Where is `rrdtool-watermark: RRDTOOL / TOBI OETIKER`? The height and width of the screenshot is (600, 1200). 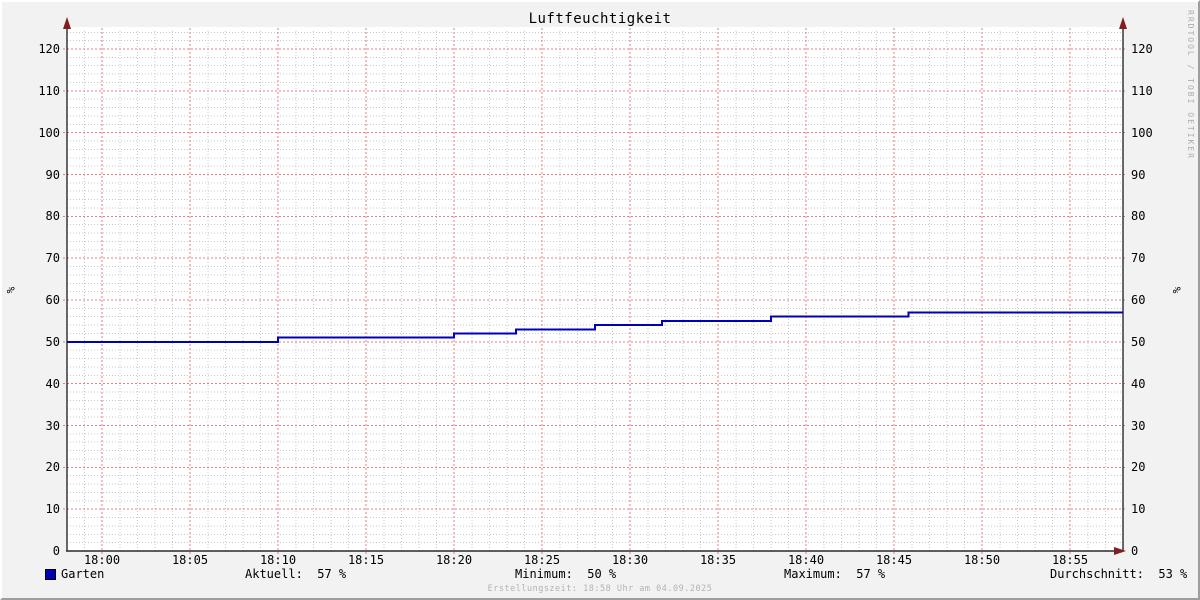
rrdtool-watermark: RRDTOOL / TOBI OETIKER is located at coordinates (1190, 85).